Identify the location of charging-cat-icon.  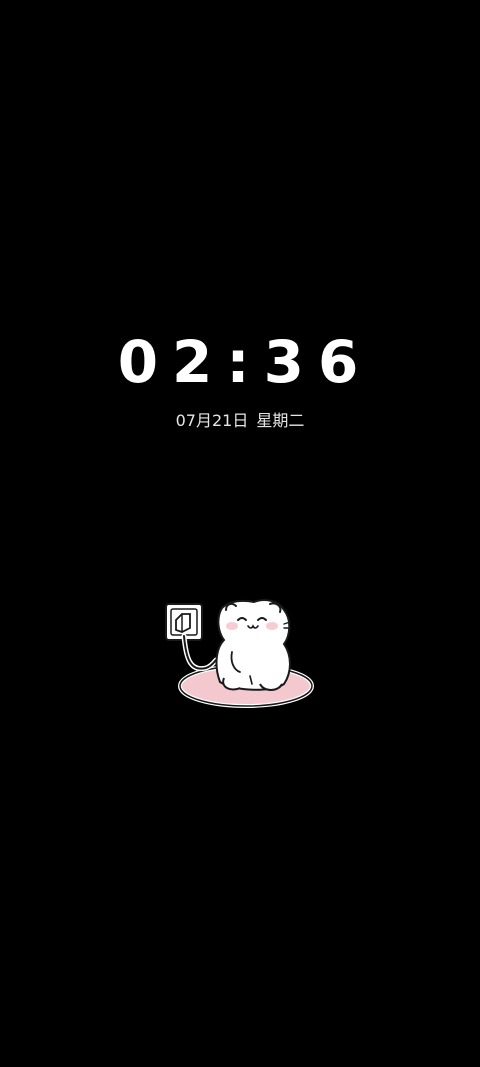
(239, 653).